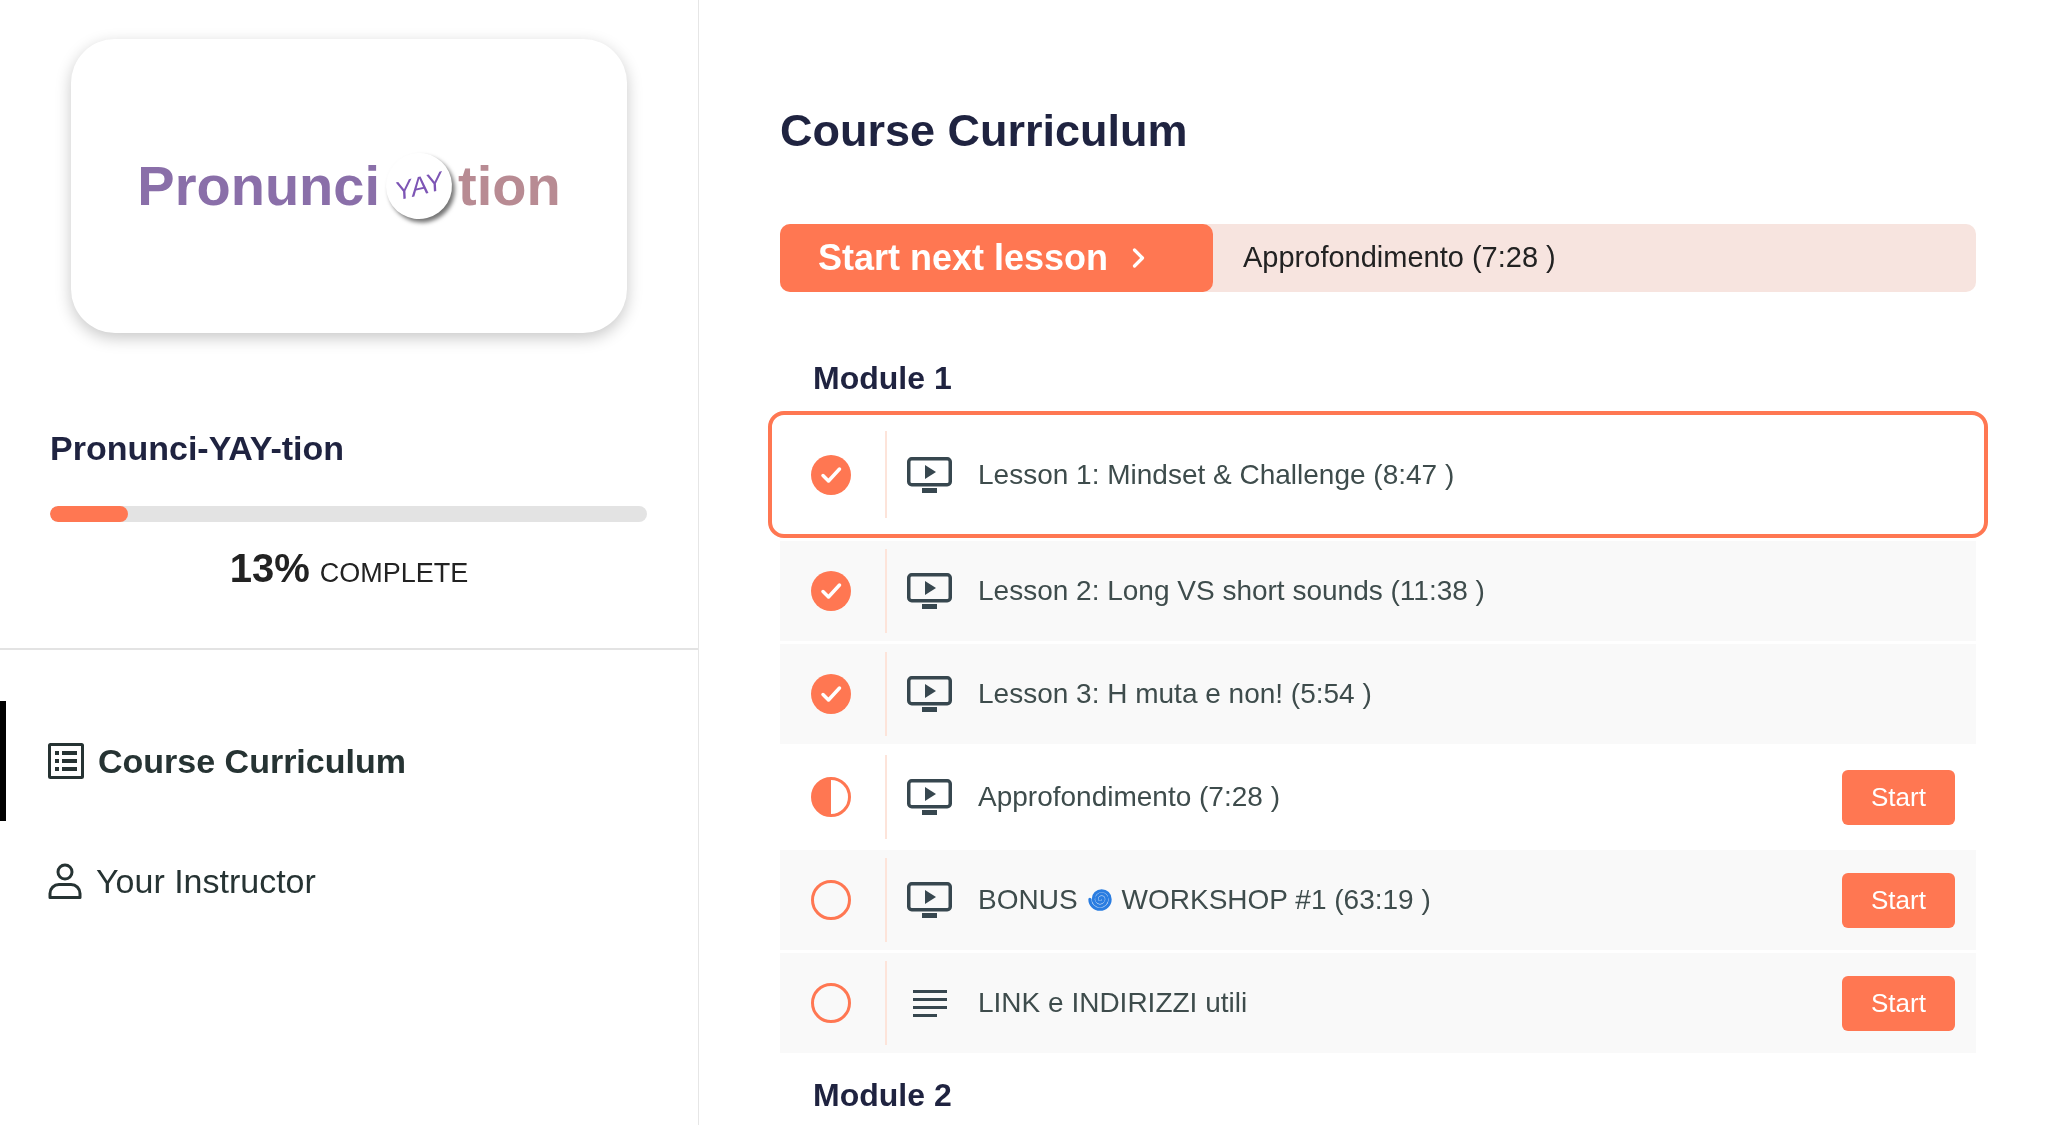  What do you see at coordinates (1378, 1003) in the screenshot?
I see `lesson-row: LINK e INDIRIZZI utili Start` at bounding box center [1378, 1003].